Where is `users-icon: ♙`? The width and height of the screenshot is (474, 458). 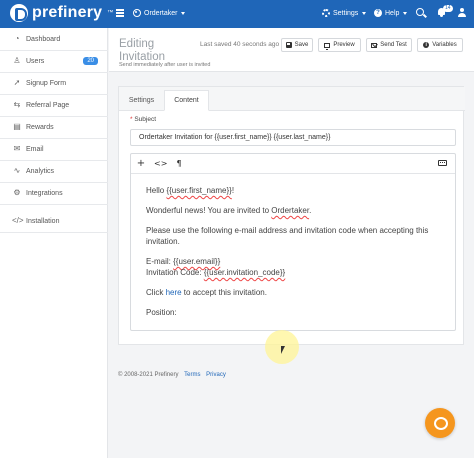
users-icon: ♙ is located at coordinates (17, 60).